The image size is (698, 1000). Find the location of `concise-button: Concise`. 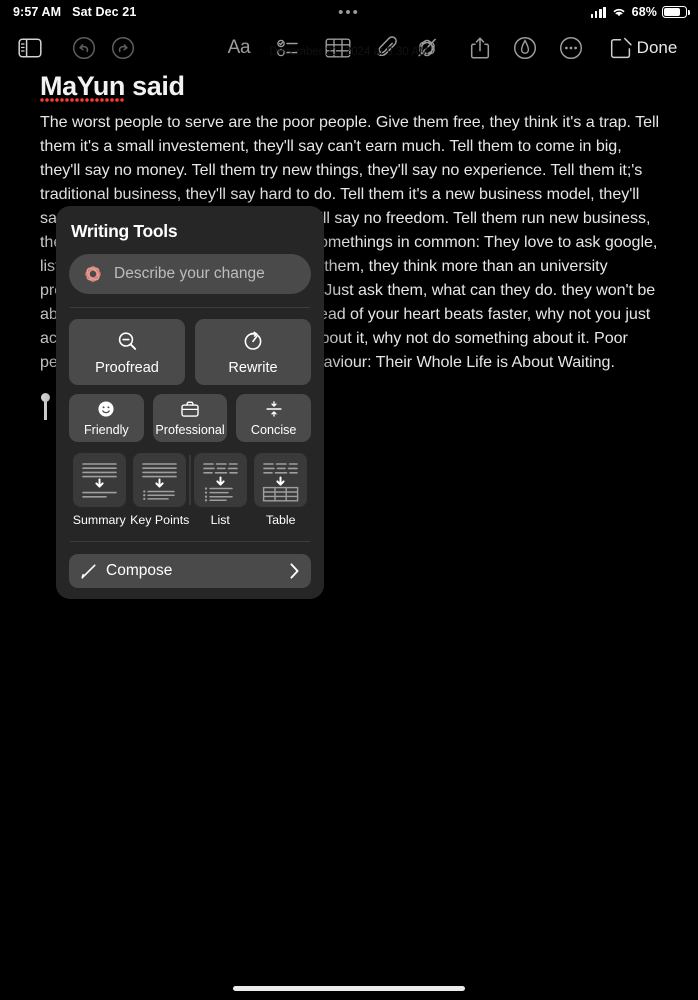

concise-button: Concise is located at coordinates (274, 418).